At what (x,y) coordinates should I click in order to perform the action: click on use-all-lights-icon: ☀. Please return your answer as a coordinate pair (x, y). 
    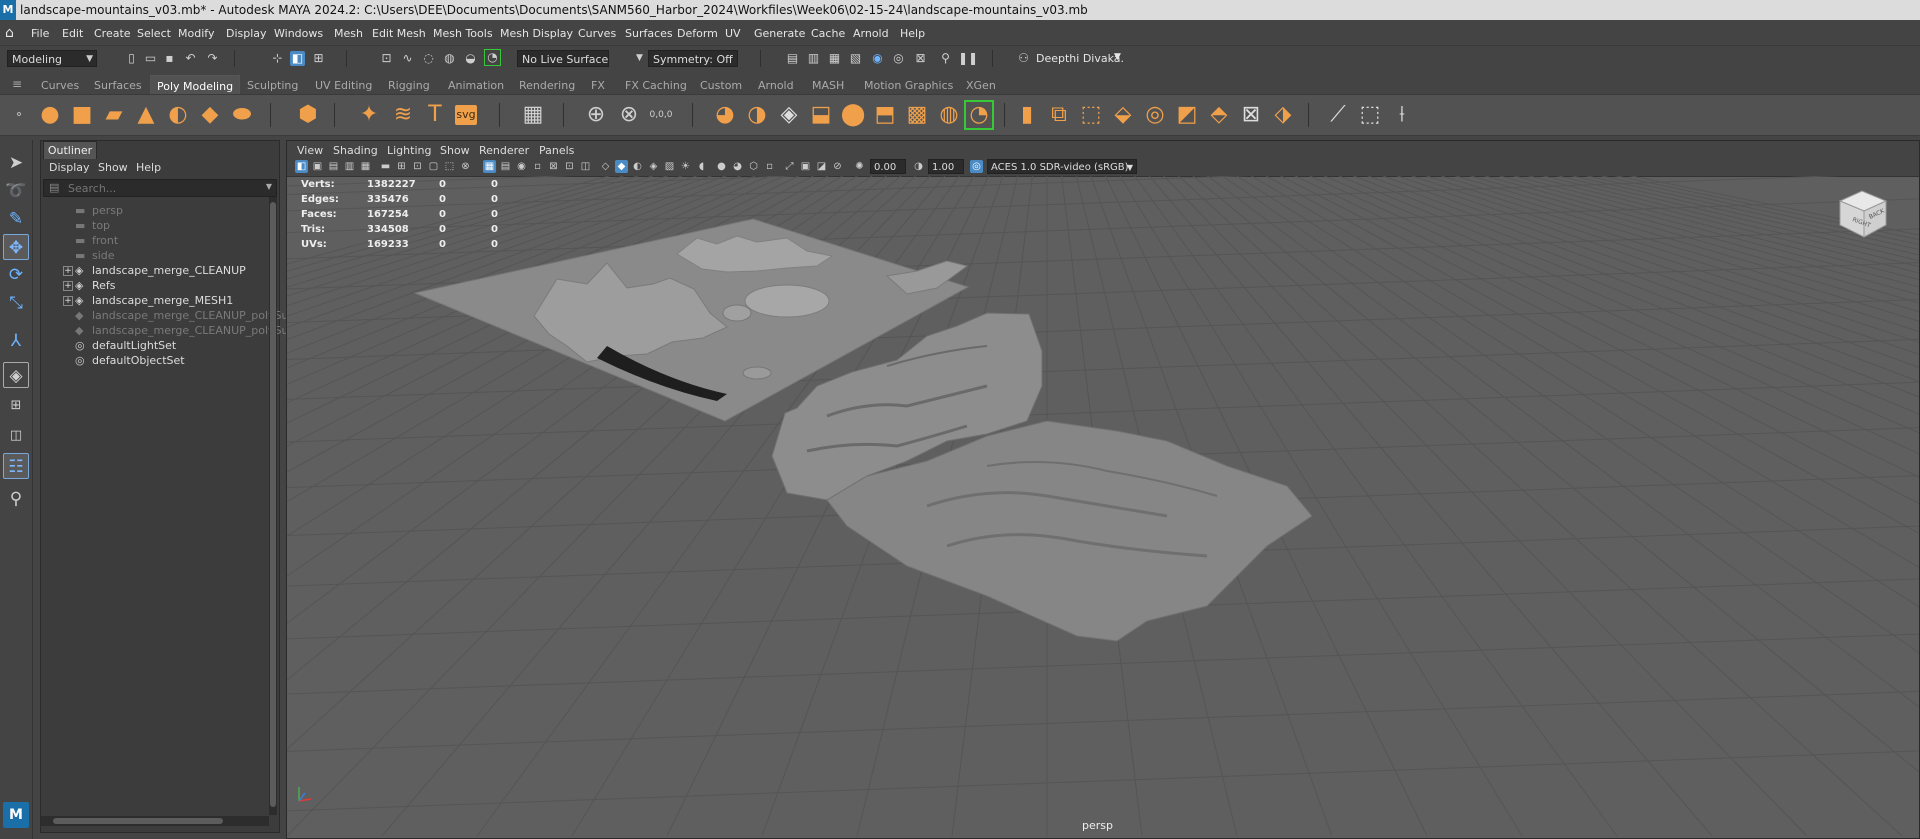
    Looking at the image, I should click on (685, 166).